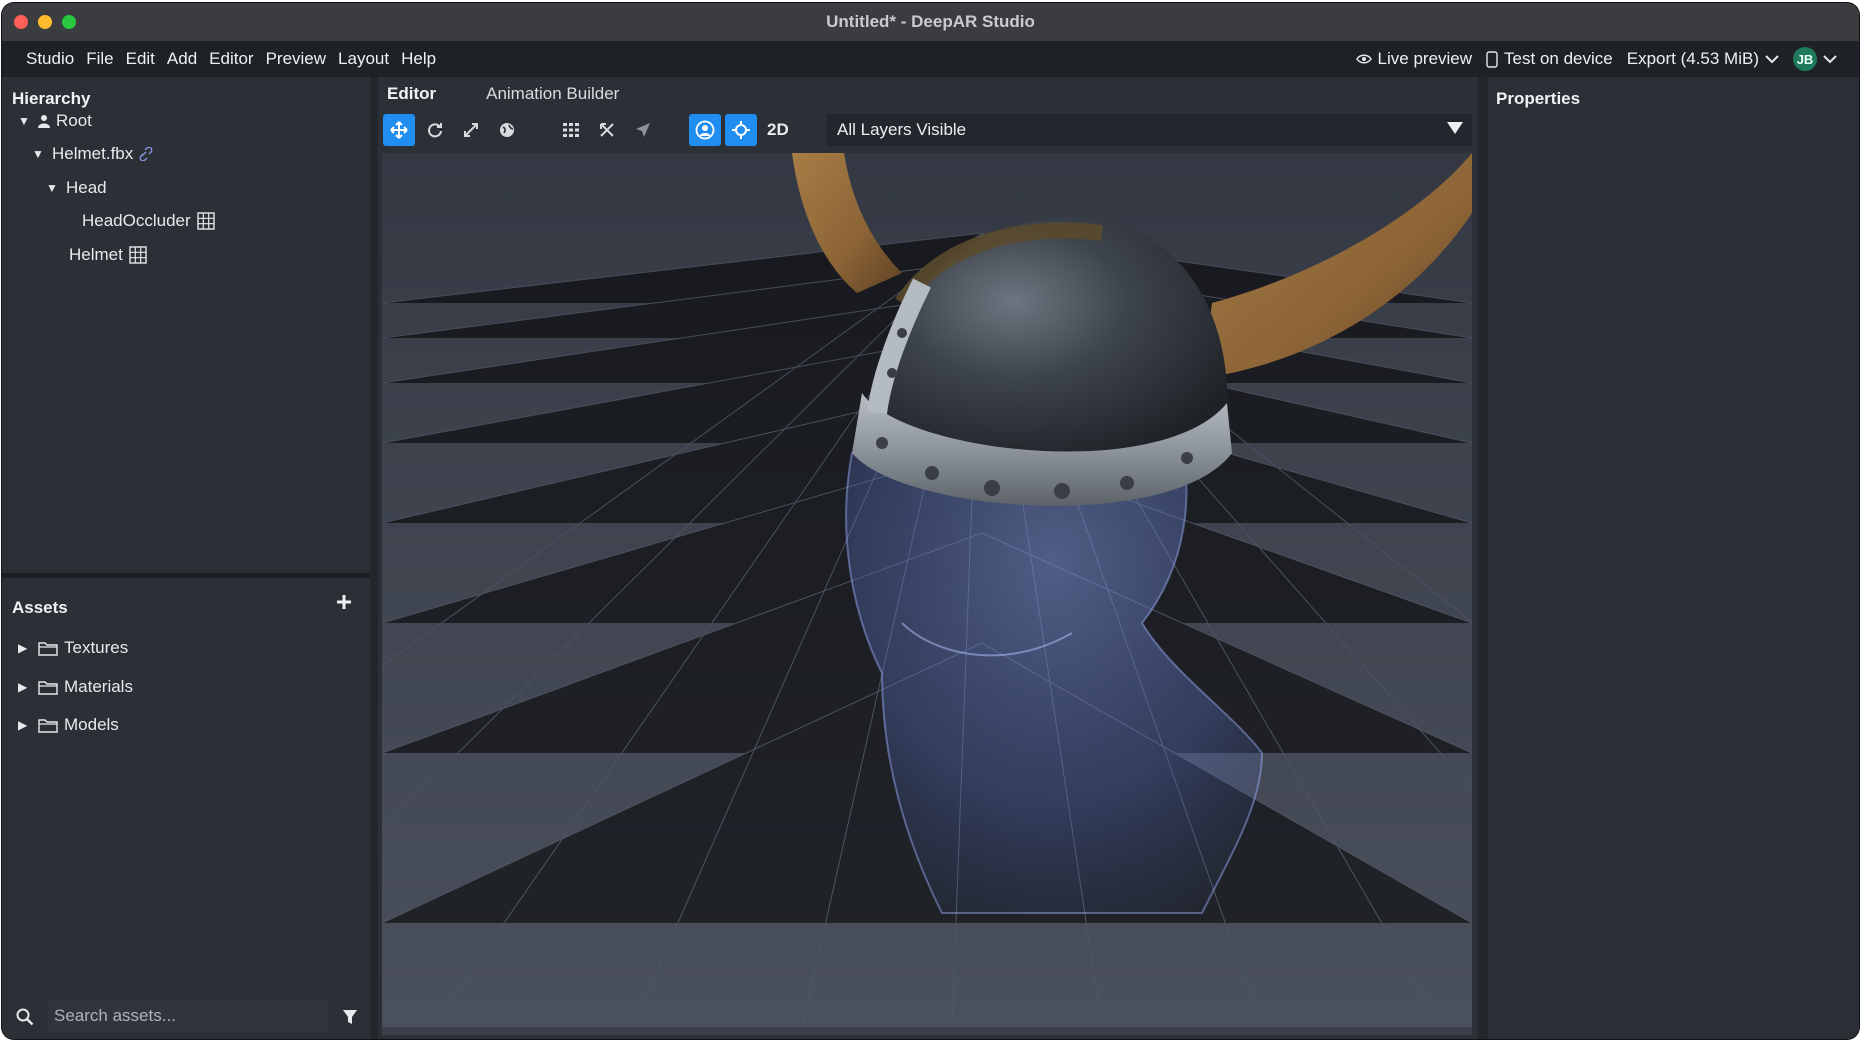 Image resolution: width=1863 pixels, height=1044 pixels. What do you see at coordinates (98, 686) in the screenshot?
I see `asset-folder-label: Materials` at bounding box center [98, 686].